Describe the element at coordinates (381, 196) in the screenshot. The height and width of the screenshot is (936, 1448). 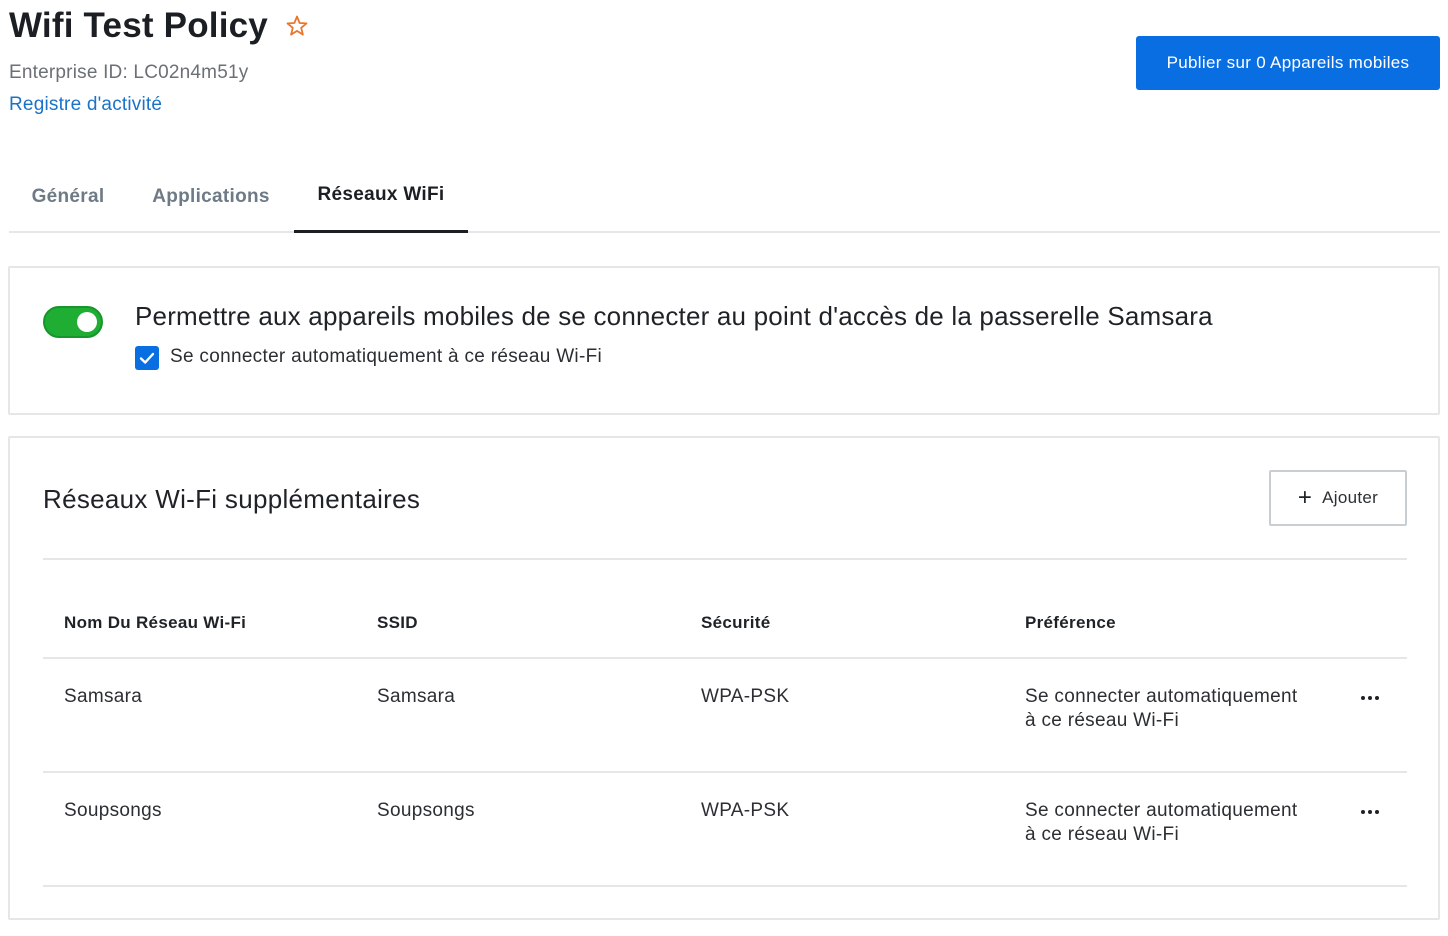
I see `tab-wifi-networks: Réseaux WiFi` at that location.